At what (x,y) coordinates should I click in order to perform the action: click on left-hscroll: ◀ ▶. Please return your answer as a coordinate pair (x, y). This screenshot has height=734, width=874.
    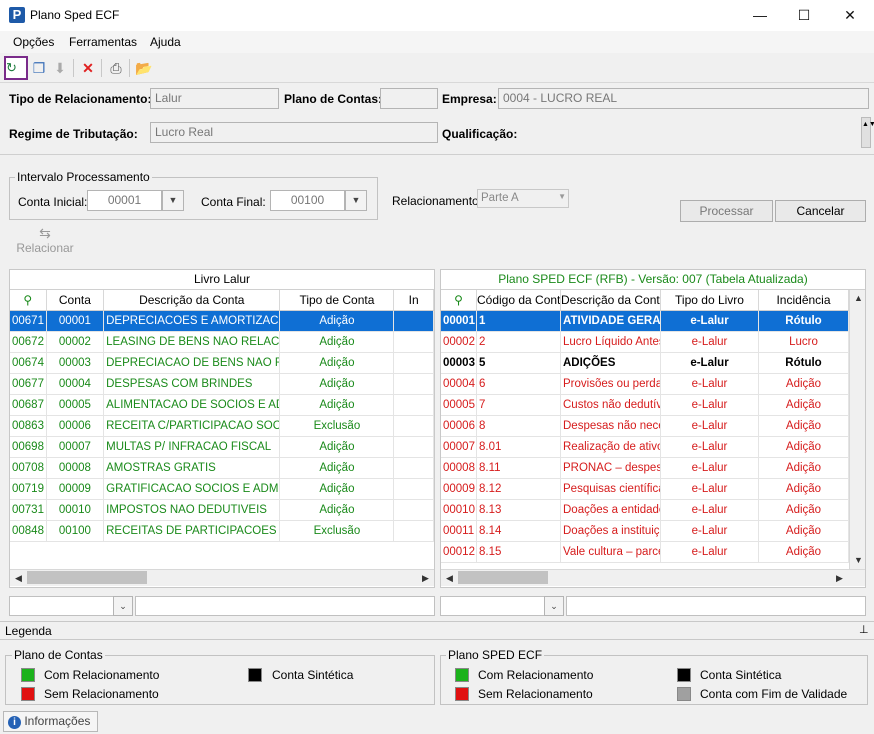
    Looking at the image, I should click on (222, 577).